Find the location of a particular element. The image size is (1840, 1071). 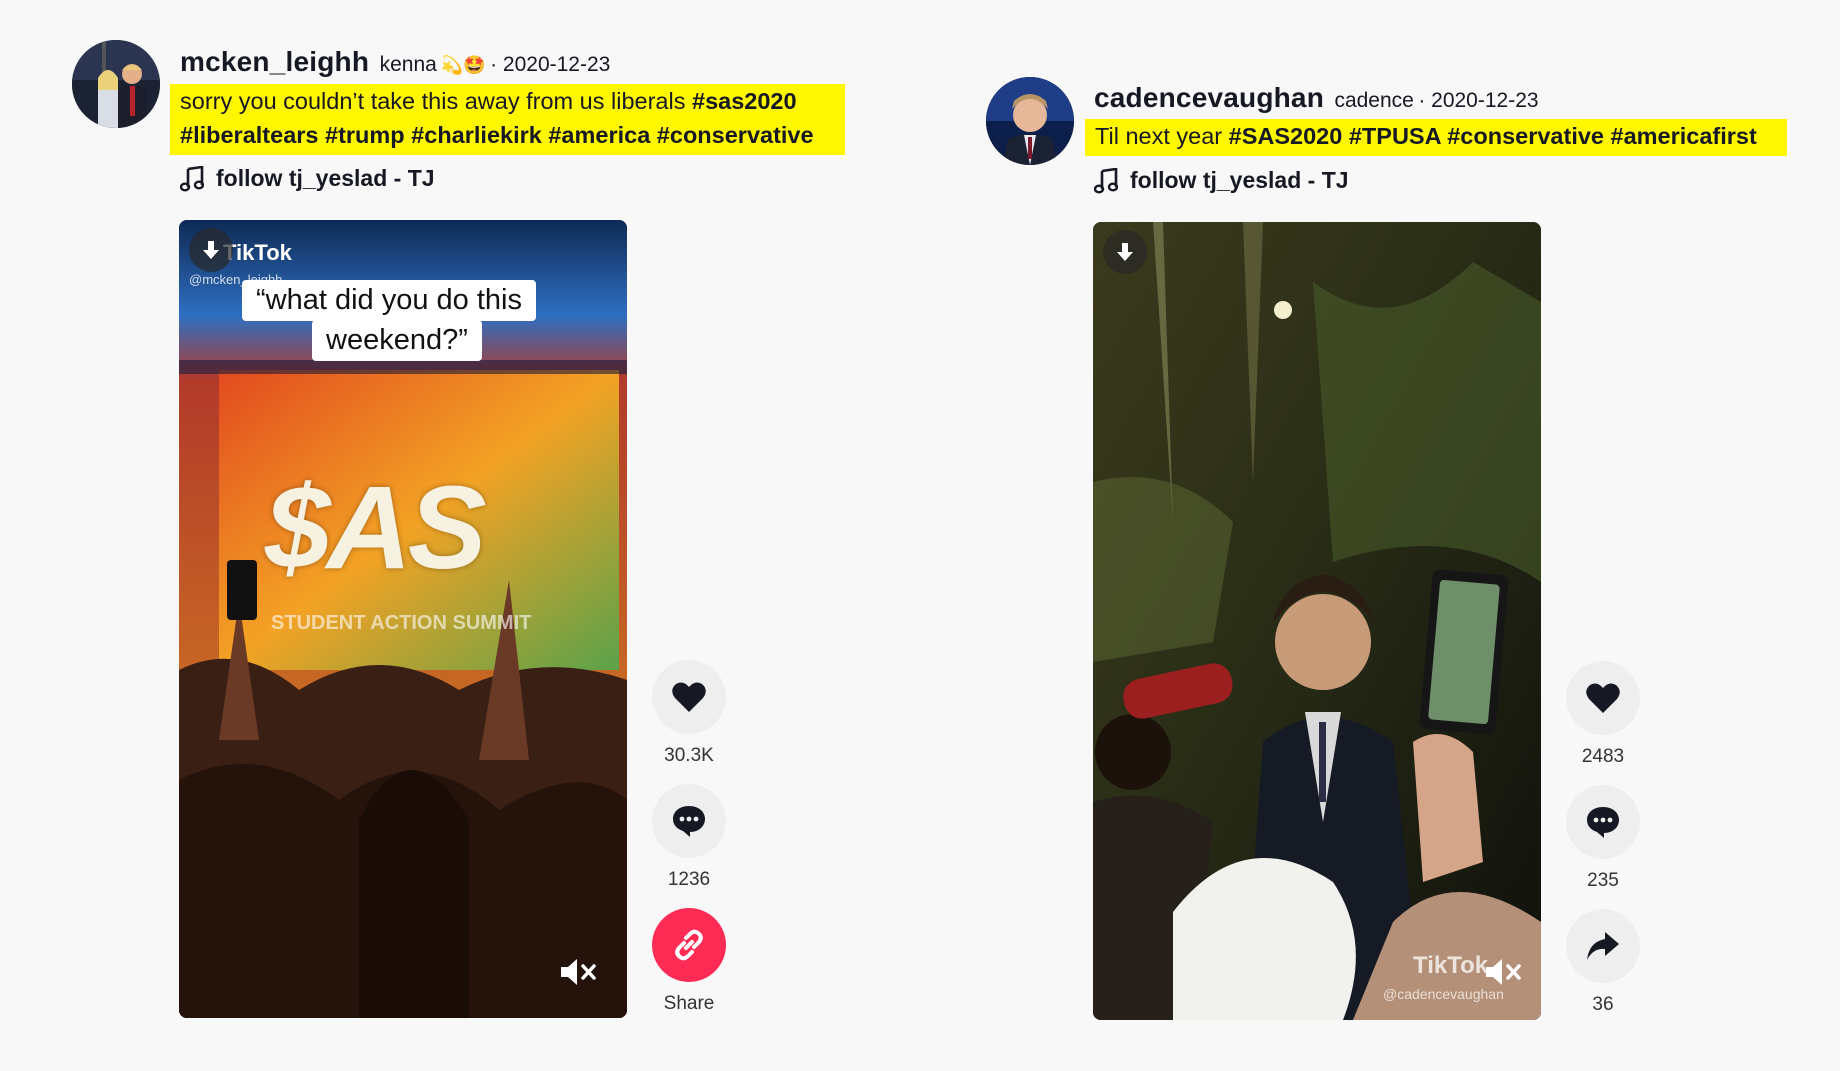

stage-subtitle: STUDENT ACTION SUMMIT is located at coordinates (401, 623).